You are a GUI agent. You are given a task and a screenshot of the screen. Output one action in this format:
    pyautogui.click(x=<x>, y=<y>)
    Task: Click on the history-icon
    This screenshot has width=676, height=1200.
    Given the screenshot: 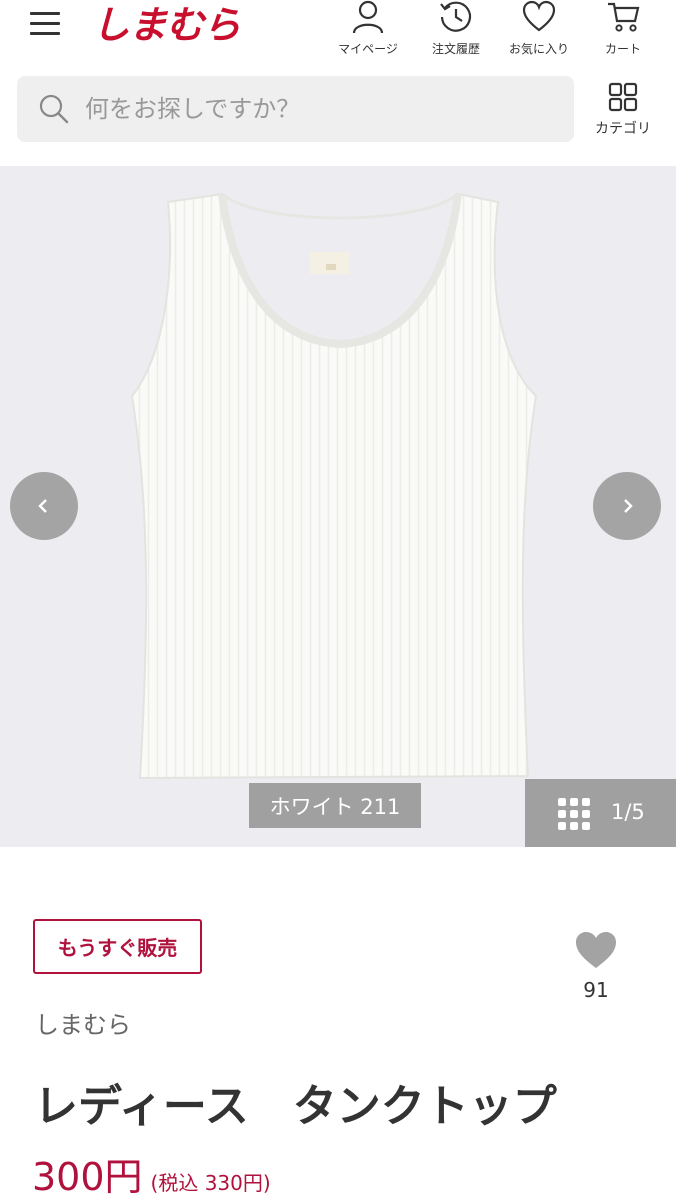 What is the action you would take?
    pyautogui.click(x=456, y=16)
    